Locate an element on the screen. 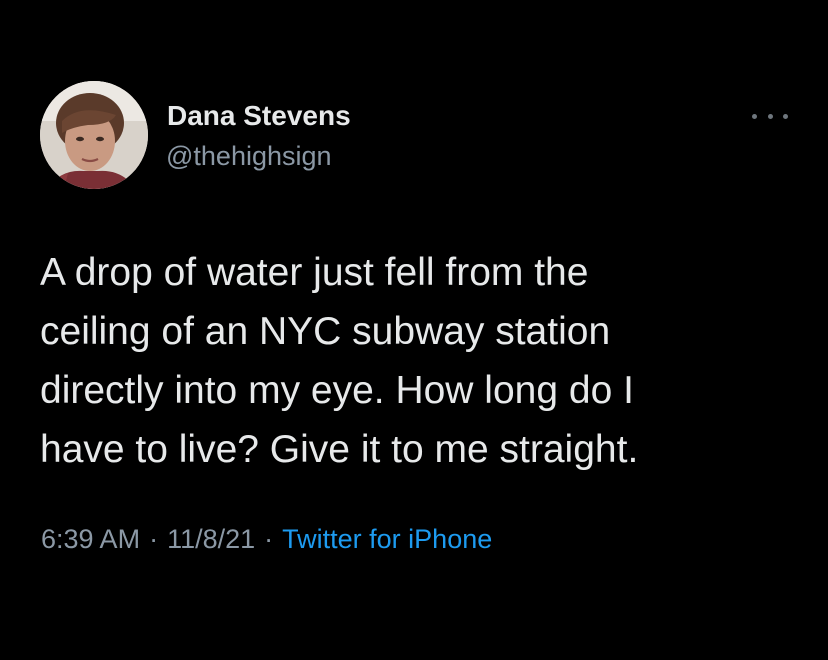 This screenshot has width=828, height=660. avatar is located at coordinates (94, 135).